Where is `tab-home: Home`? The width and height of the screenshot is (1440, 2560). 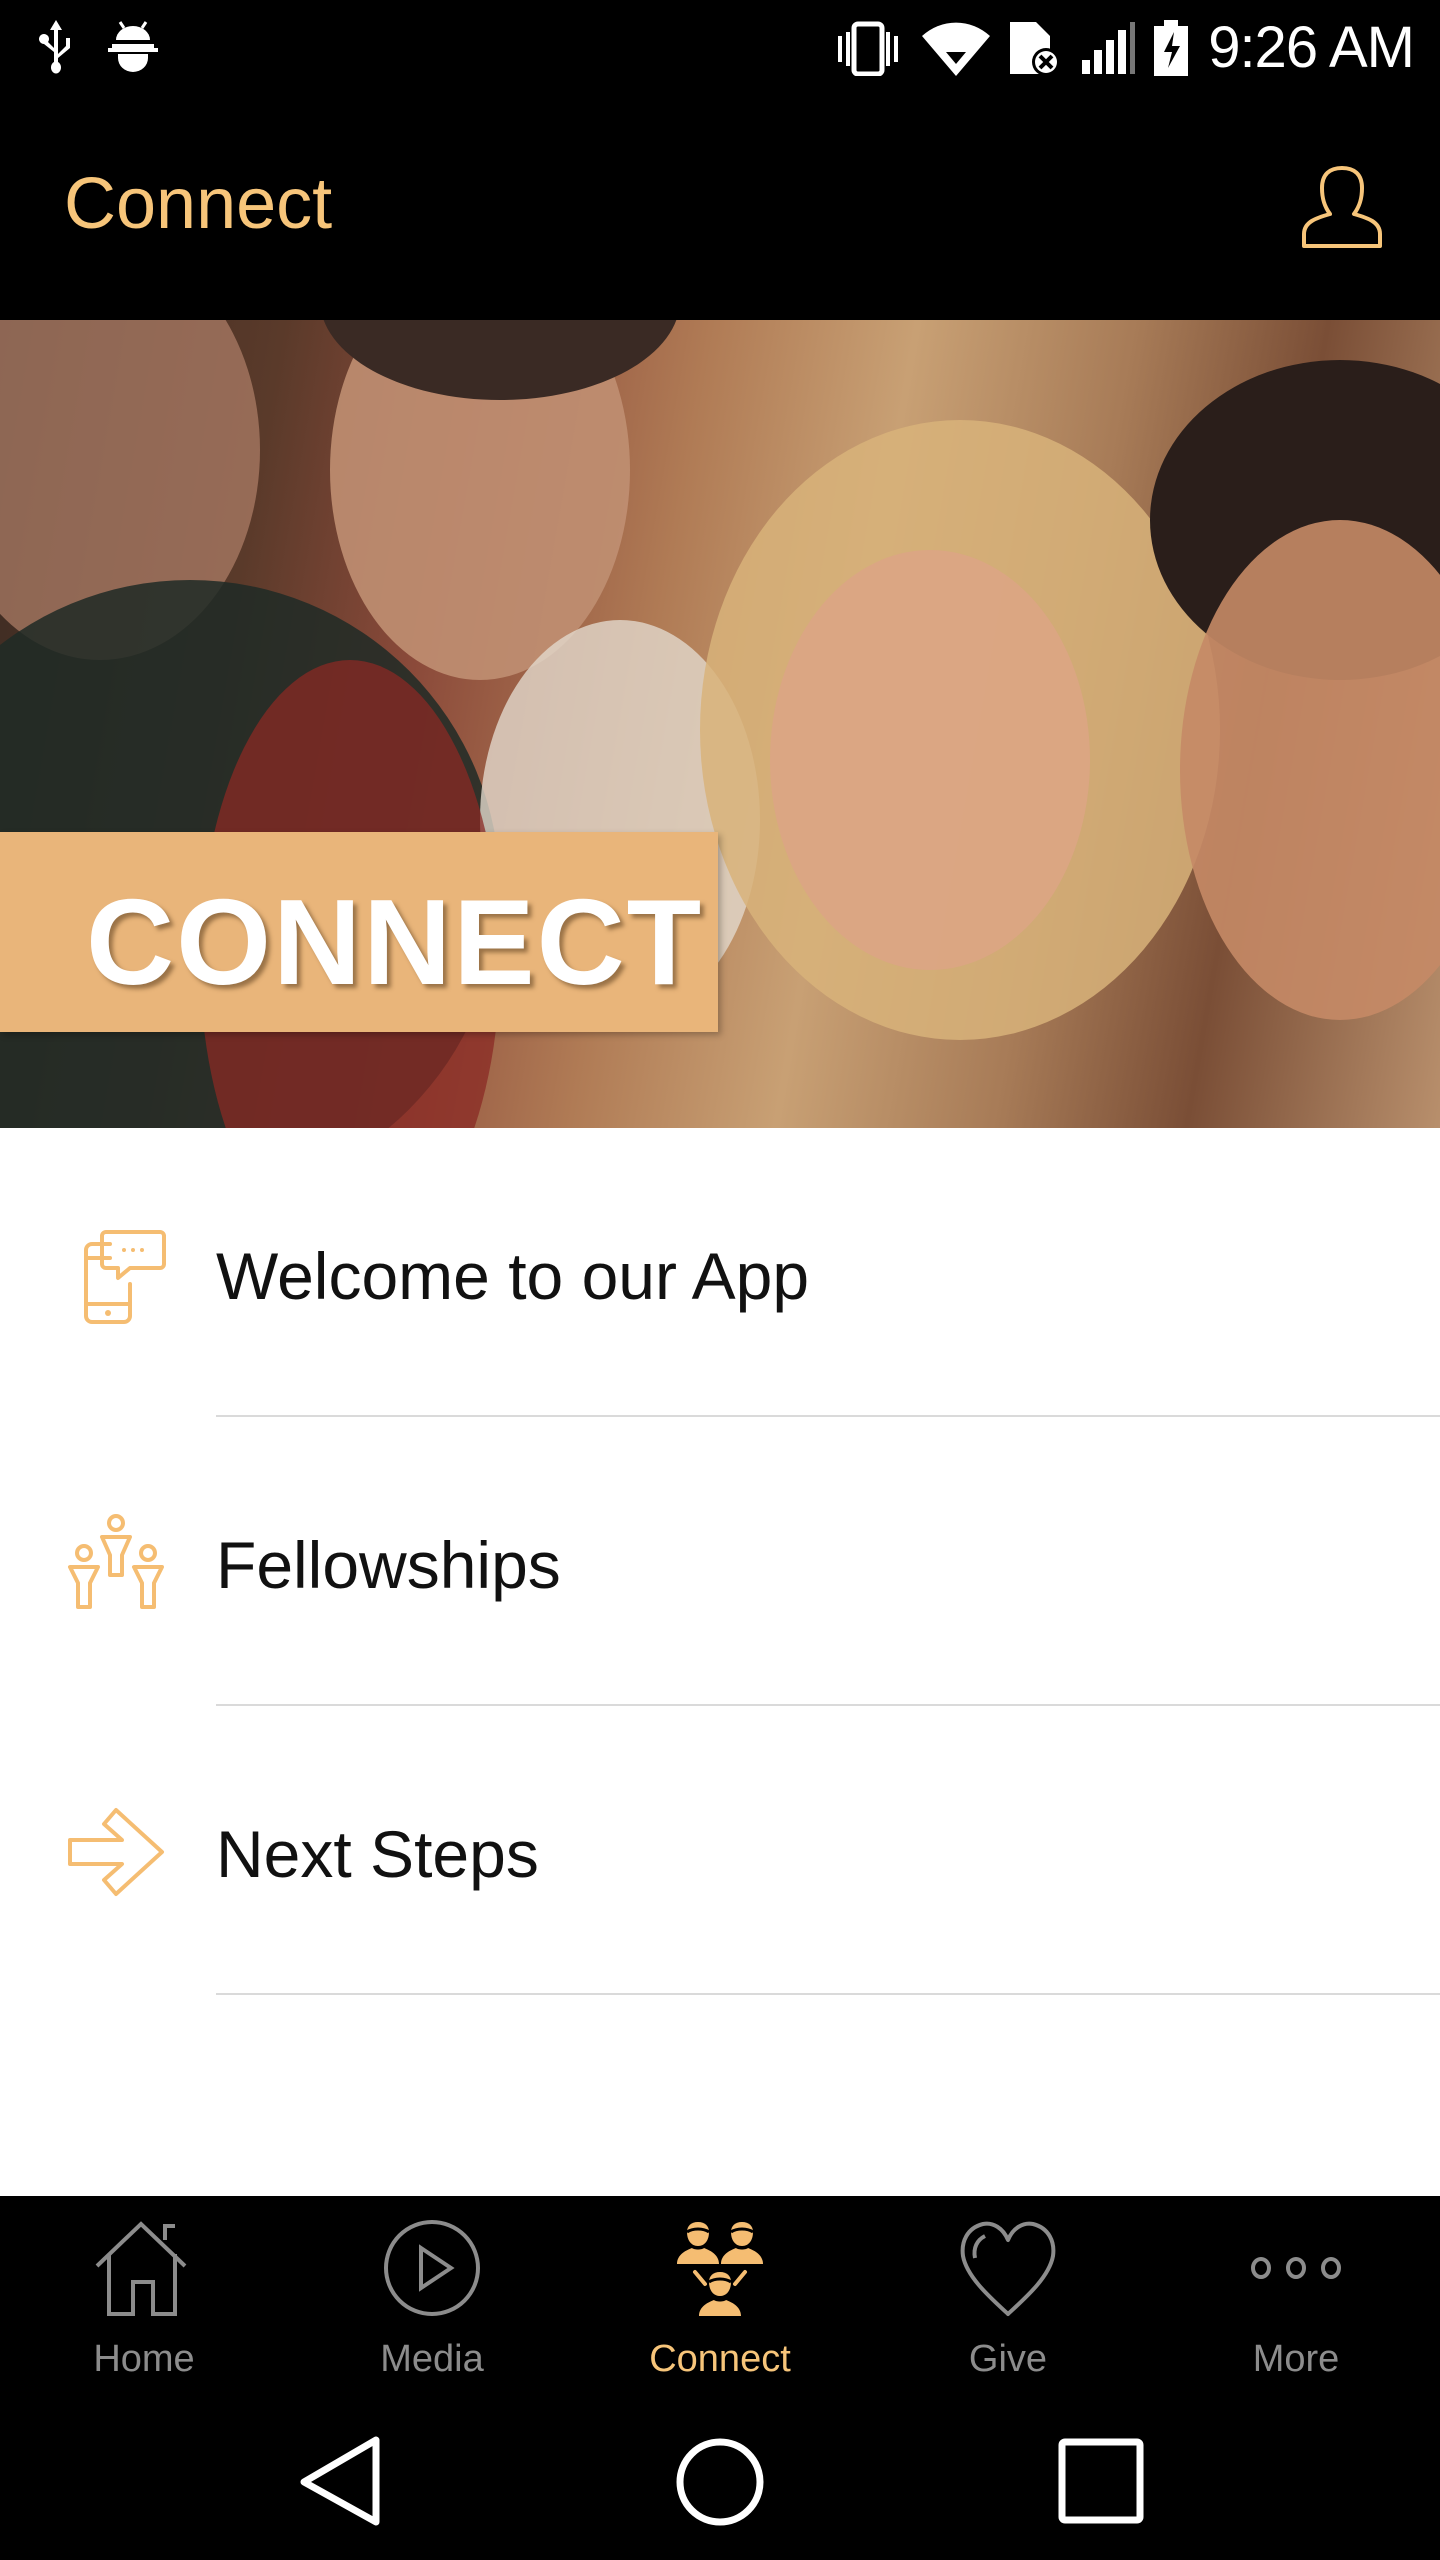
tab-home: Home is located at coordinates (144, 2294).